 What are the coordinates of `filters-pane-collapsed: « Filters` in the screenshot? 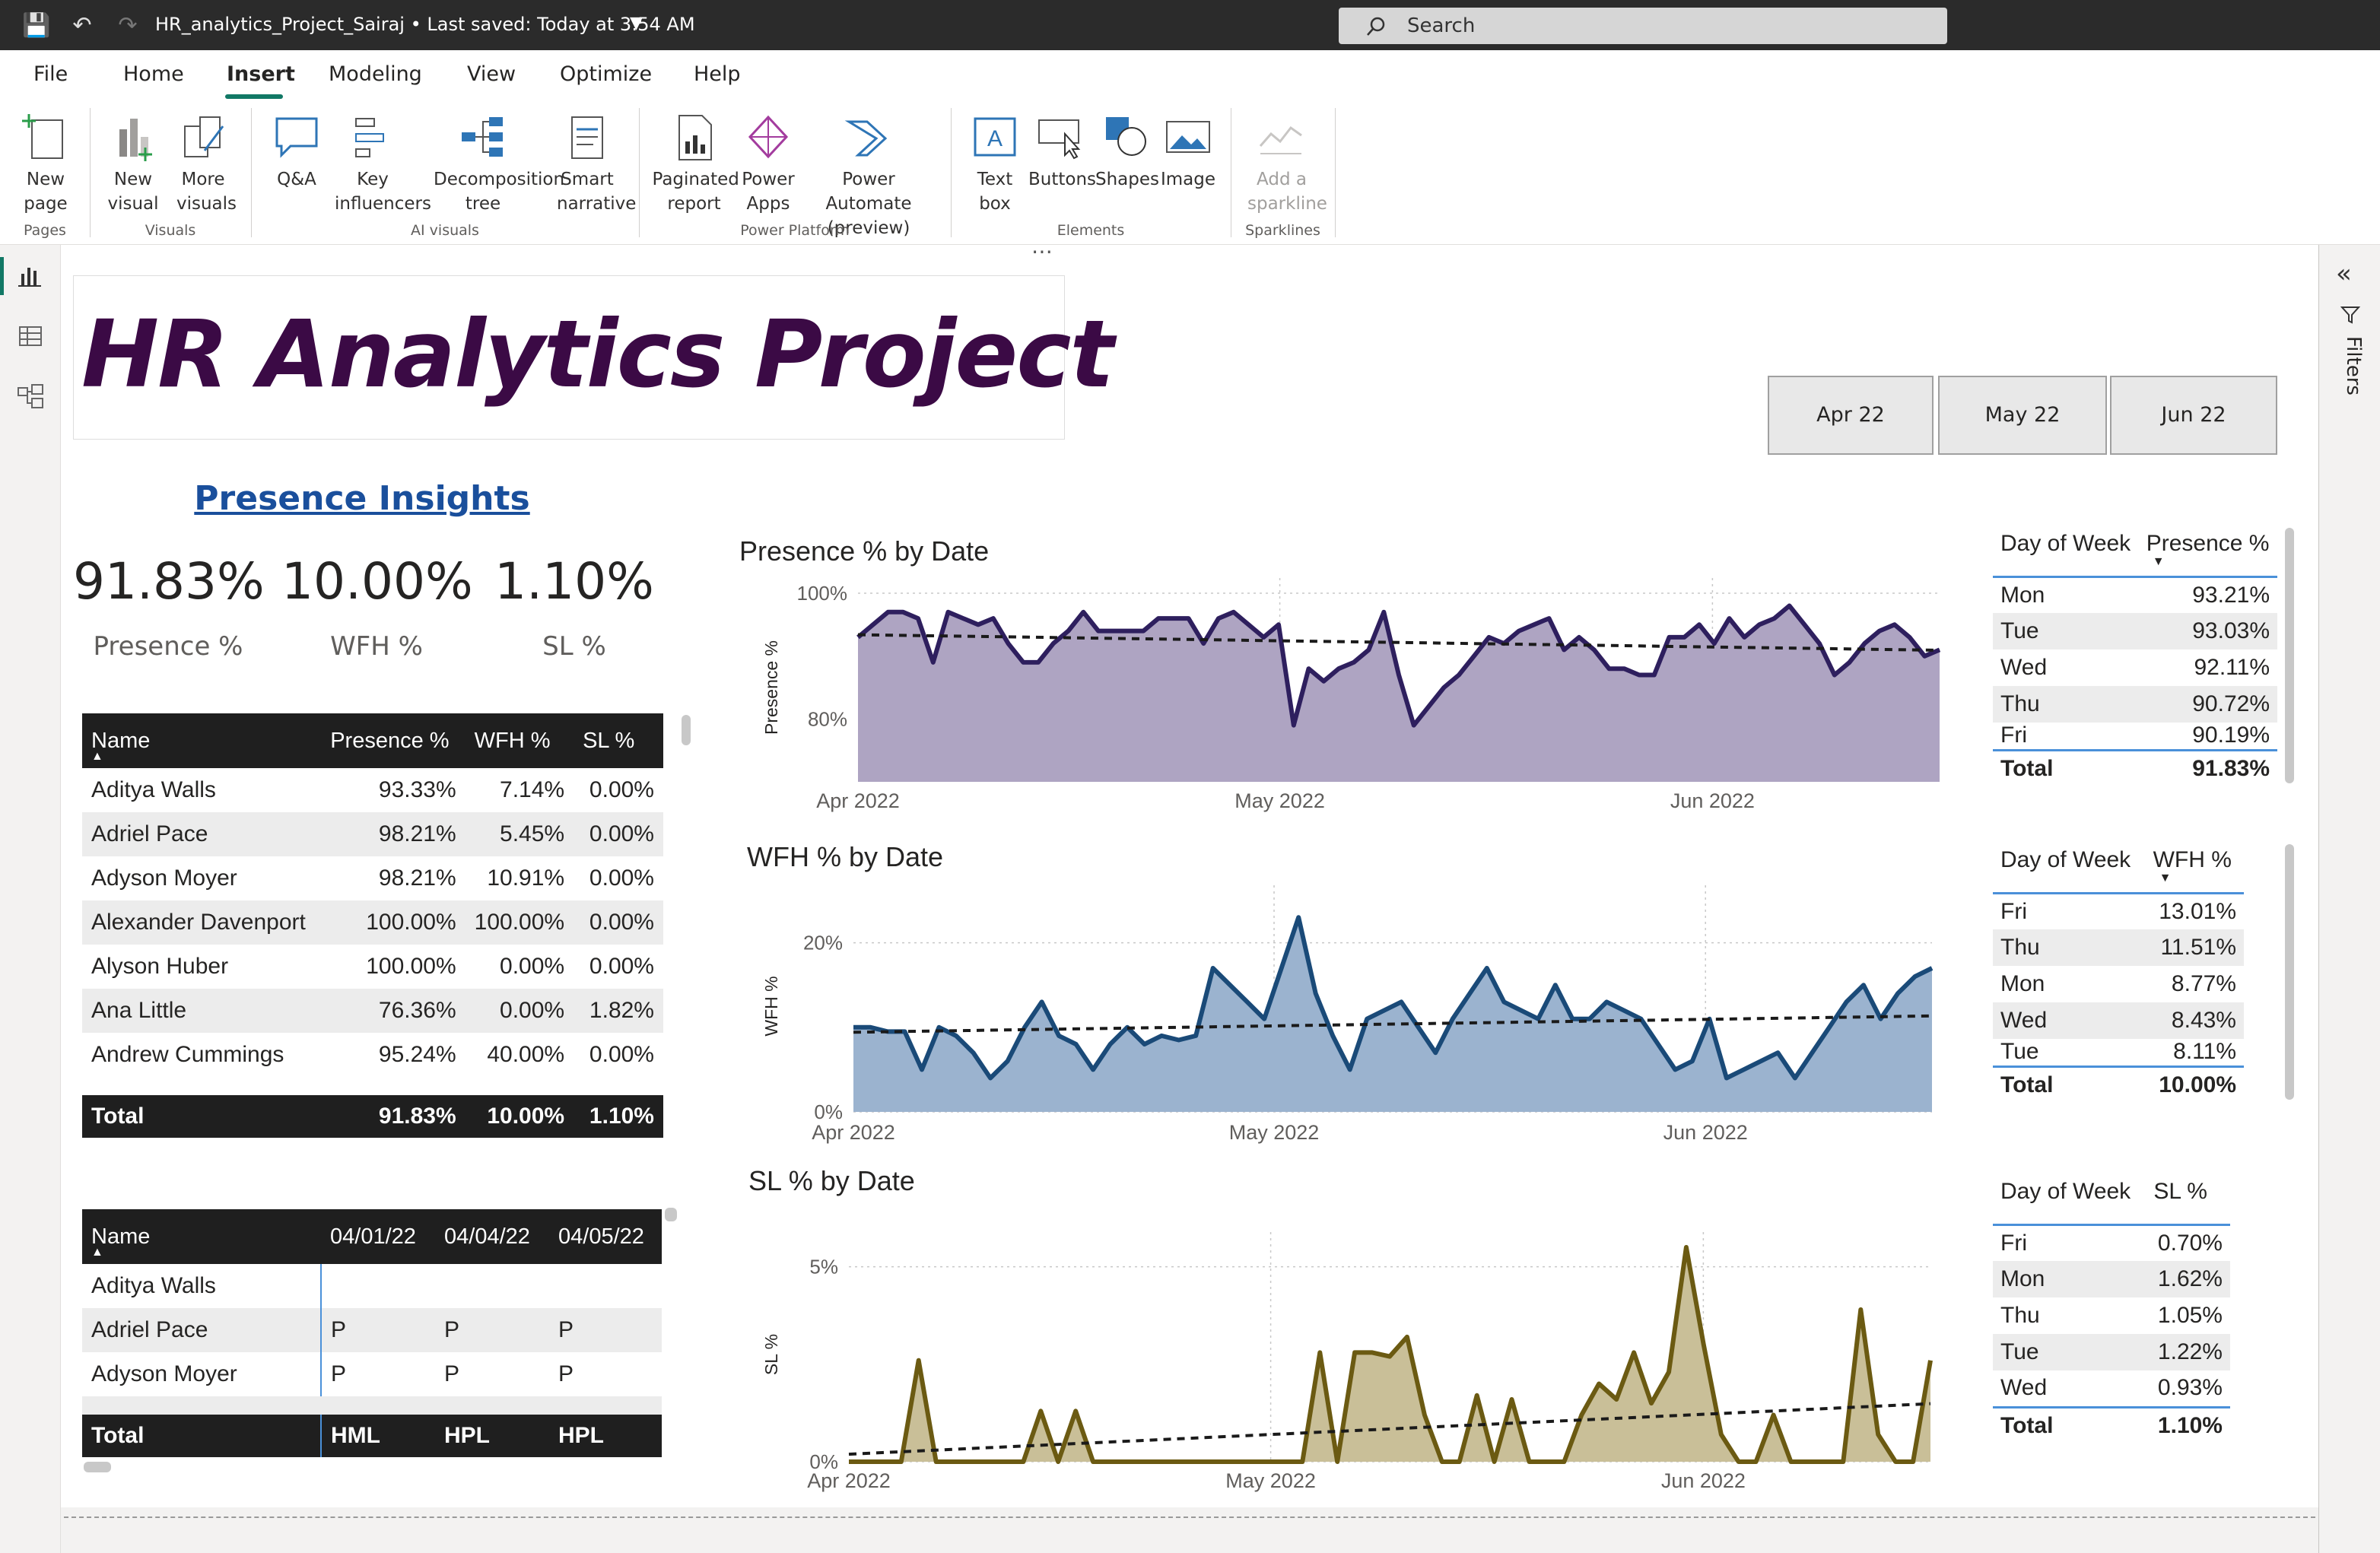 It's located at (2349, 899).